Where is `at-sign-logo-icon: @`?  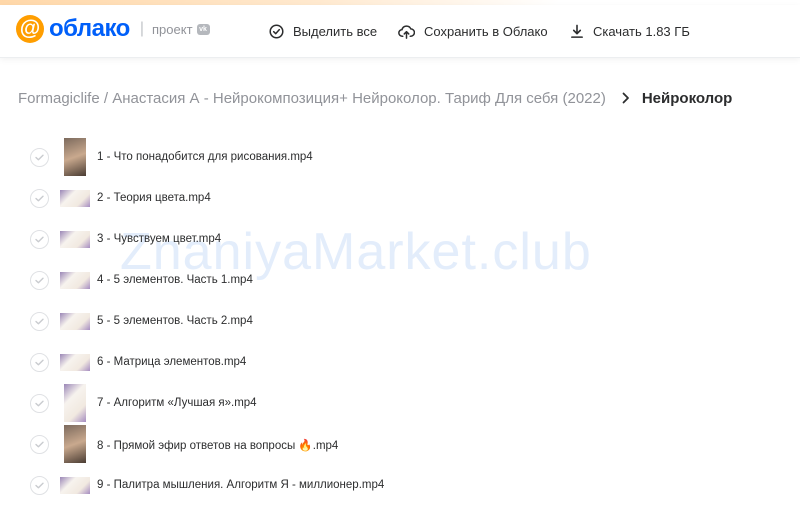 at-sign-logo-icon: @ is located at coordinates (30, 29).